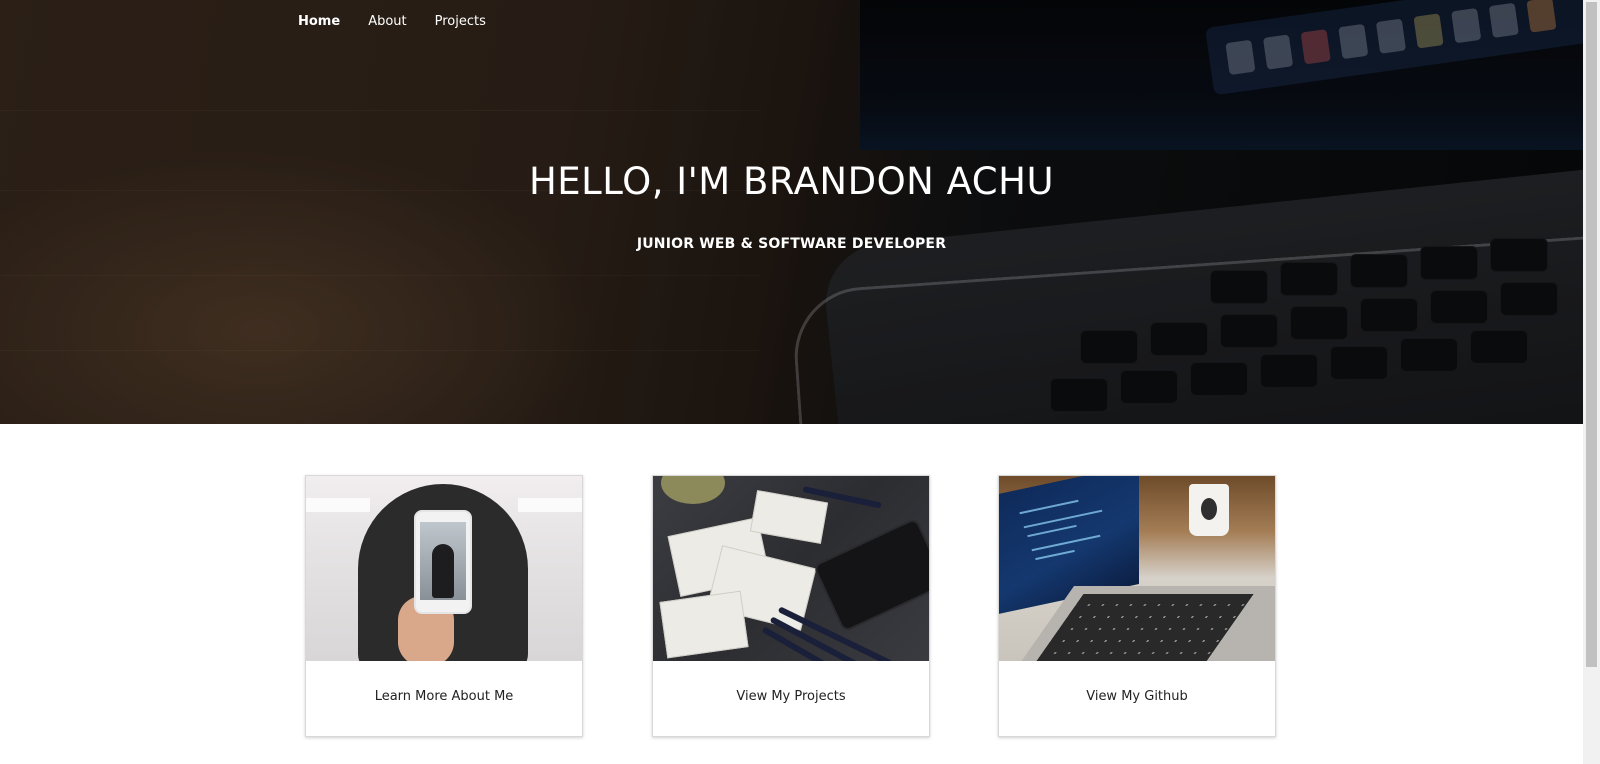 The width and height of the screenshot is (1600, 764). What do you see at coordinates (1591, 334) in the screenshot?
I see `scrollbar-thumb` at bounding box center [1591, 334].